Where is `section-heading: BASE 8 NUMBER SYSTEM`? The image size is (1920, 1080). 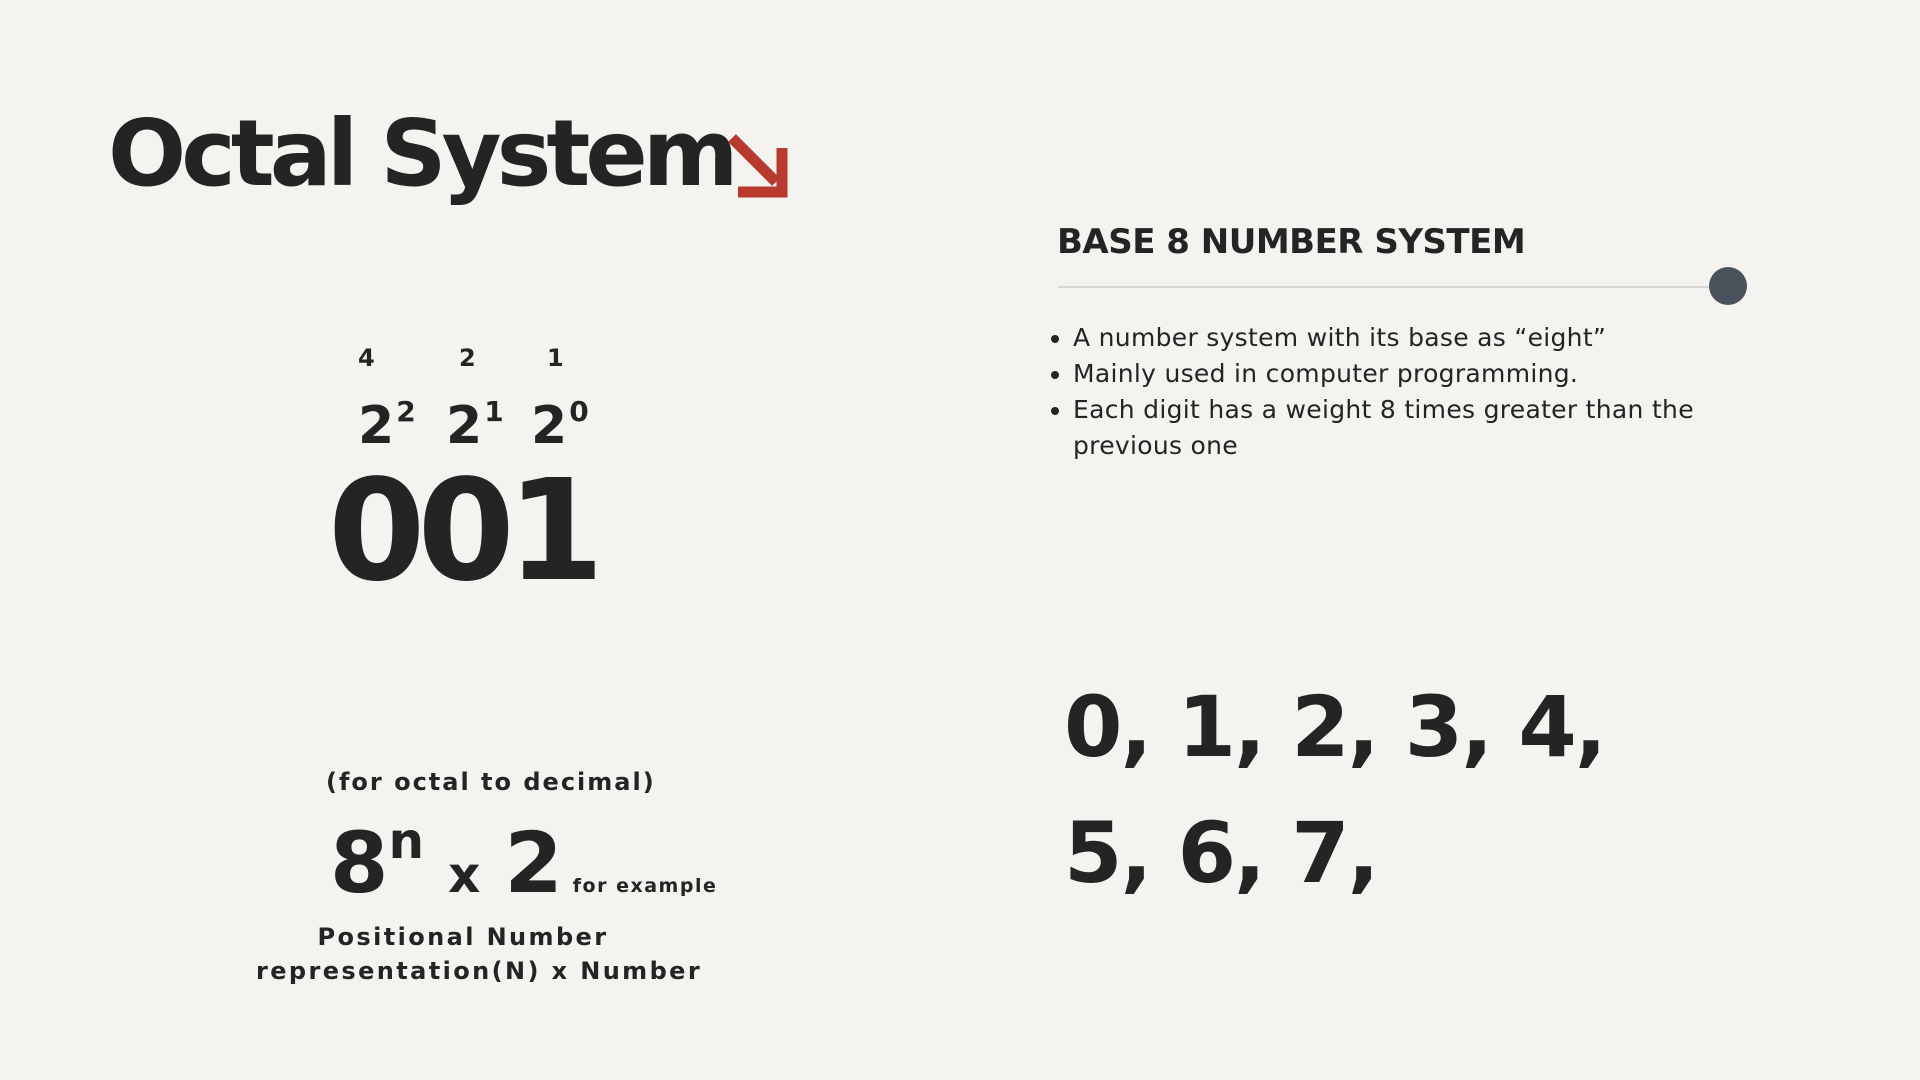 section-heading: BASE 8 NUMBER SYSTEM is located at coordinates (1291, 242).